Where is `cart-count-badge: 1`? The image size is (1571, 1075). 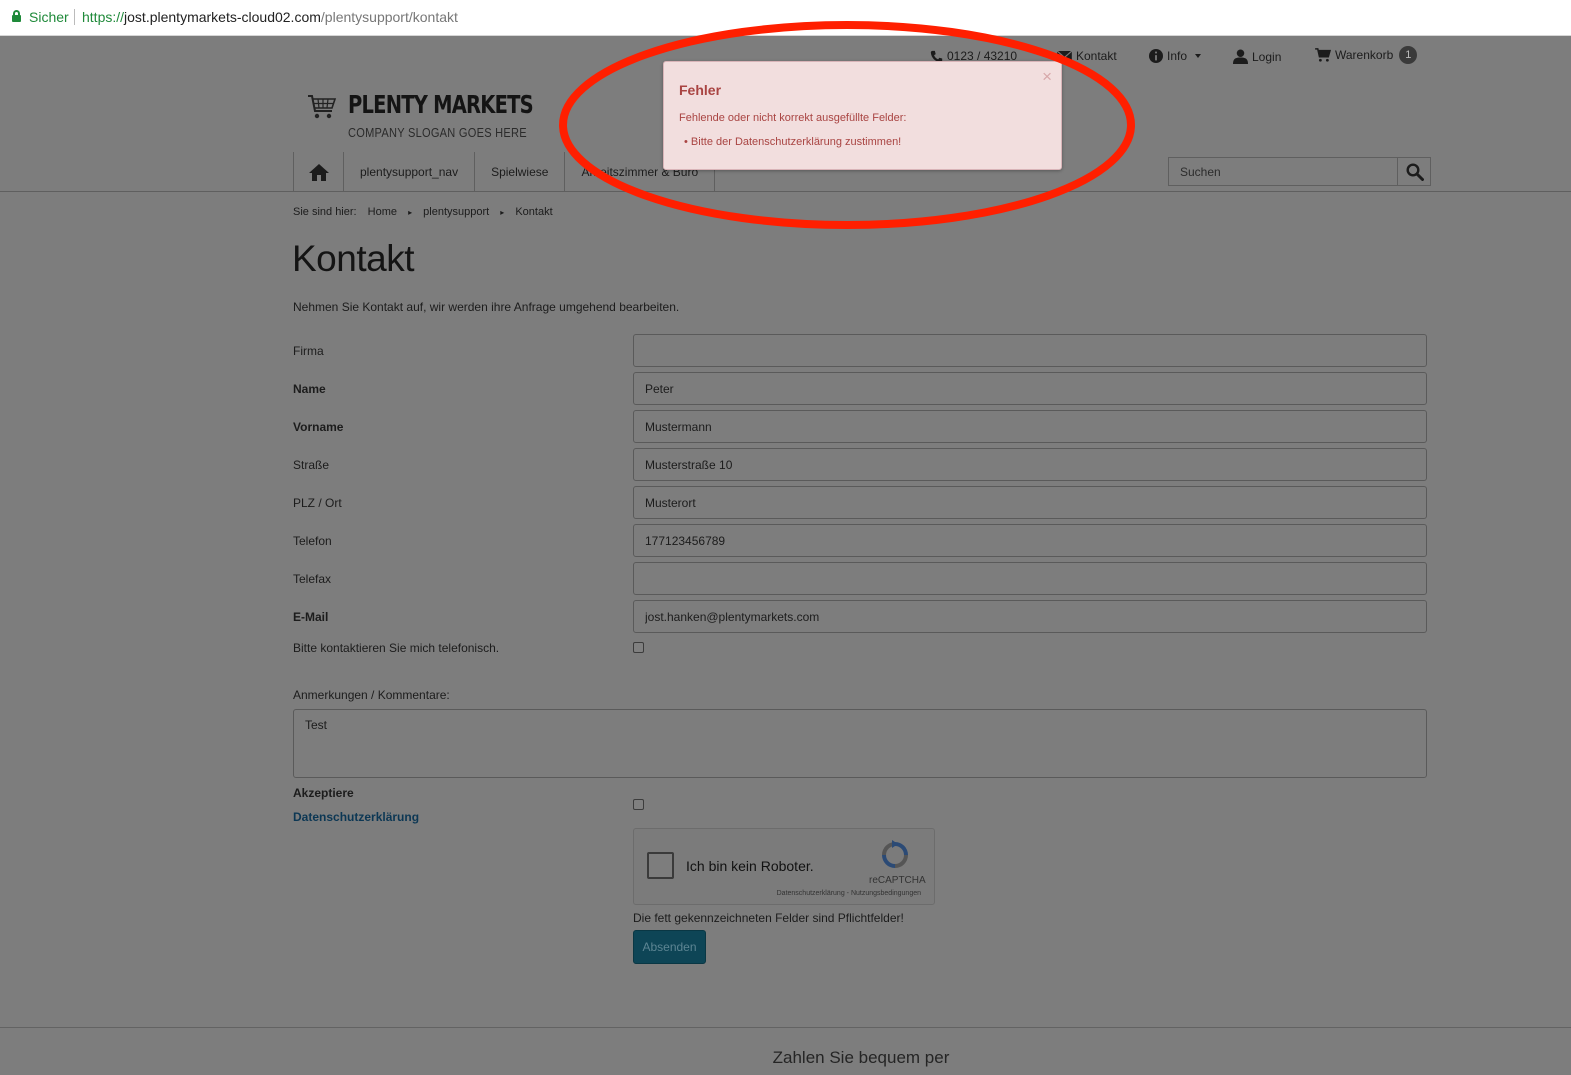
cart-count-badge: 1 is located at coordinates (1408, 55).